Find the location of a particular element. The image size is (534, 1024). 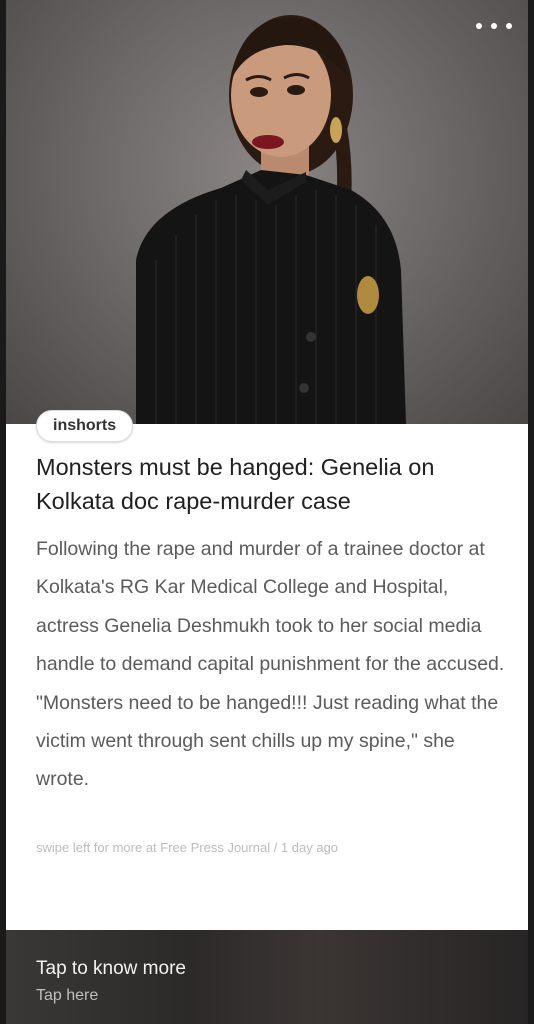

know-more-bar: Tap to know more Tap here is located at coordinates (267, 977).